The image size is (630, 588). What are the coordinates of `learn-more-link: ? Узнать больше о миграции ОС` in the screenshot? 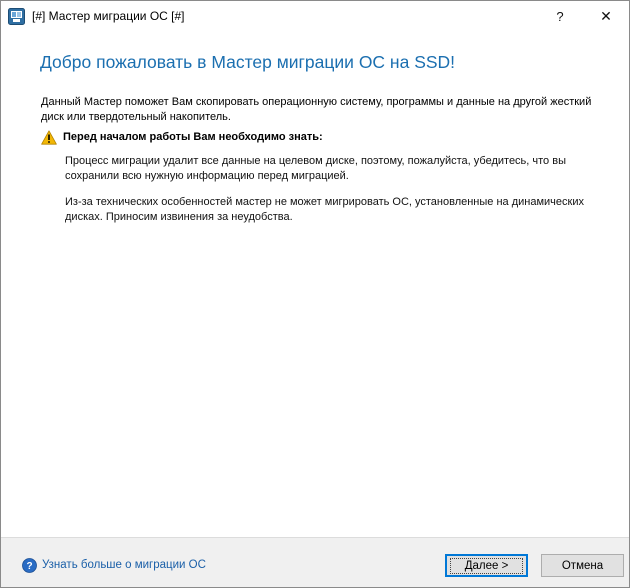 It's located at (114, 565).